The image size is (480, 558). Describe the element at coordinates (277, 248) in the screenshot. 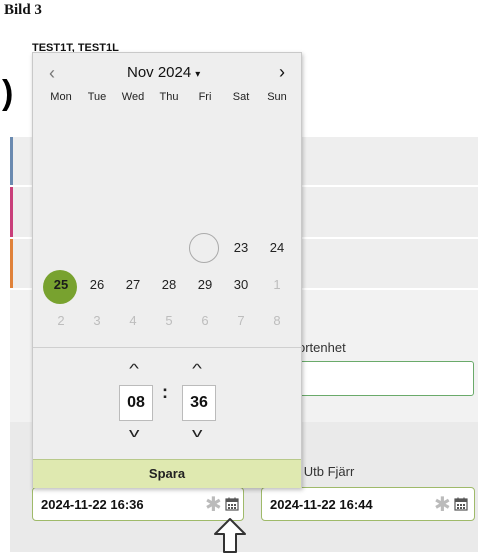

I see `day-cell: 24` at that location.